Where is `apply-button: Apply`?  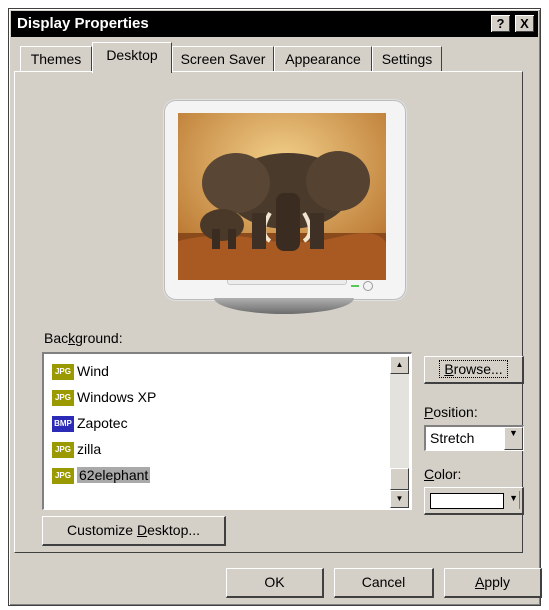
apply-button: Apply is located at coordinates (493, 583).